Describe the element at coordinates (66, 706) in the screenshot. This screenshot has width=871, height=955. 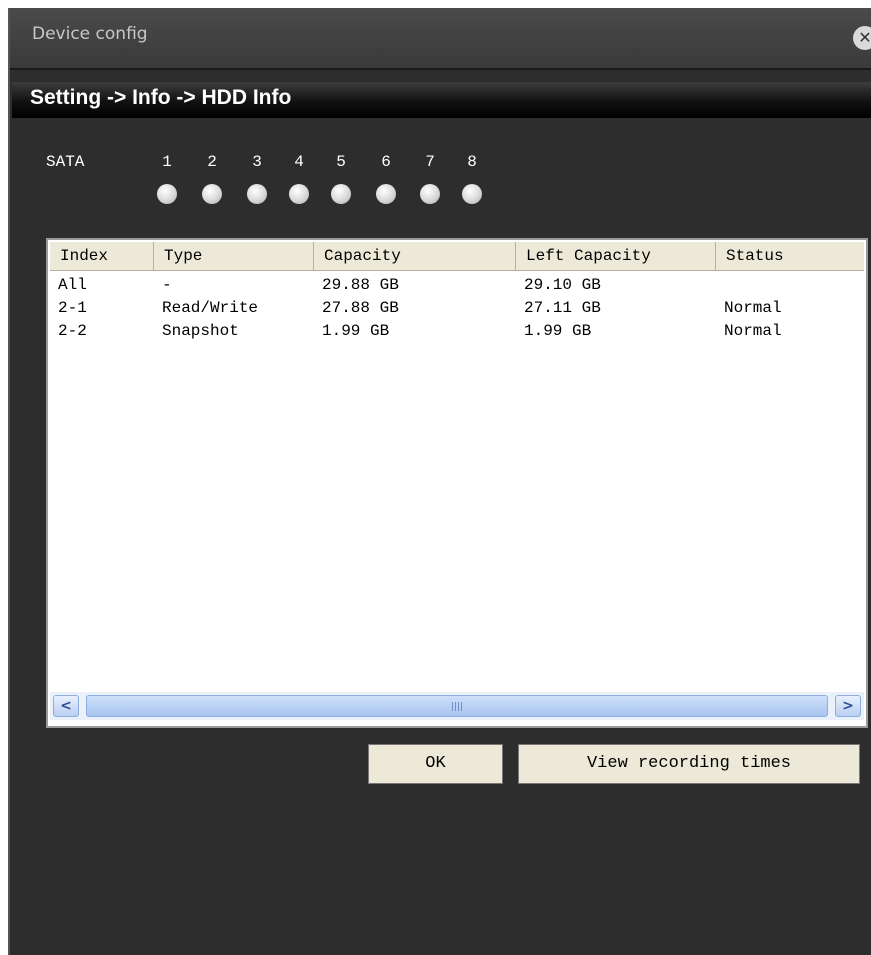
I see `chevron-left-icon: <` at that location.